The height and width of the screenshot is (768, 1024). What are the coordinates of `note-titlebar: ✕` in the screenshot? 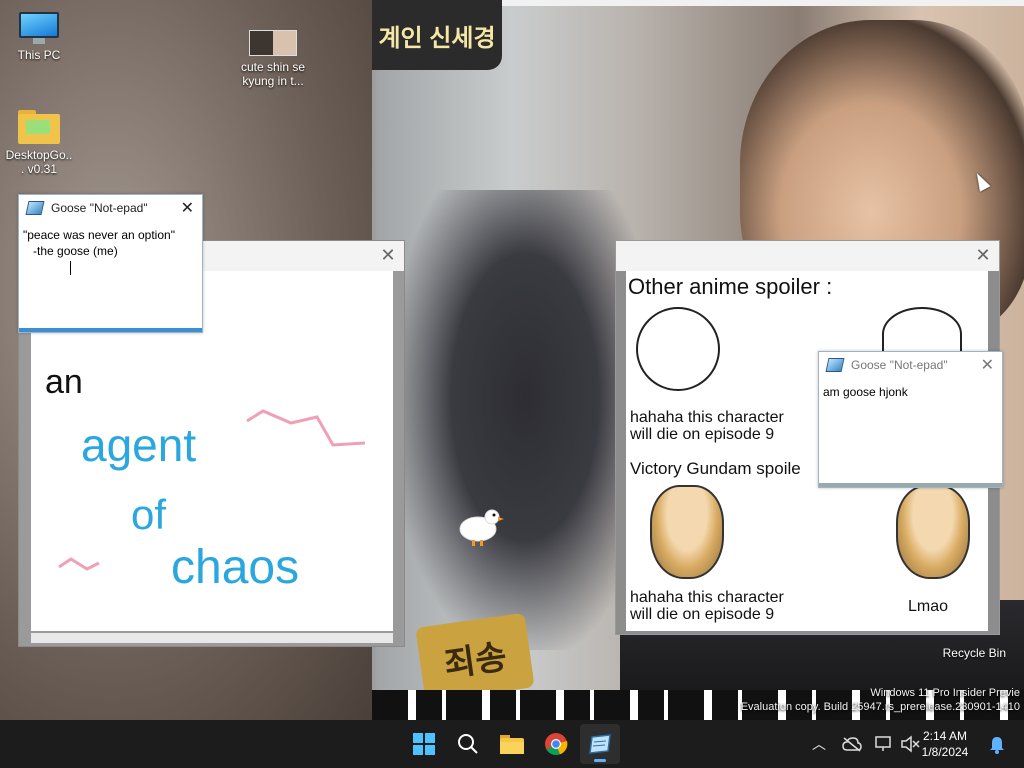 It's located at (807, 256).